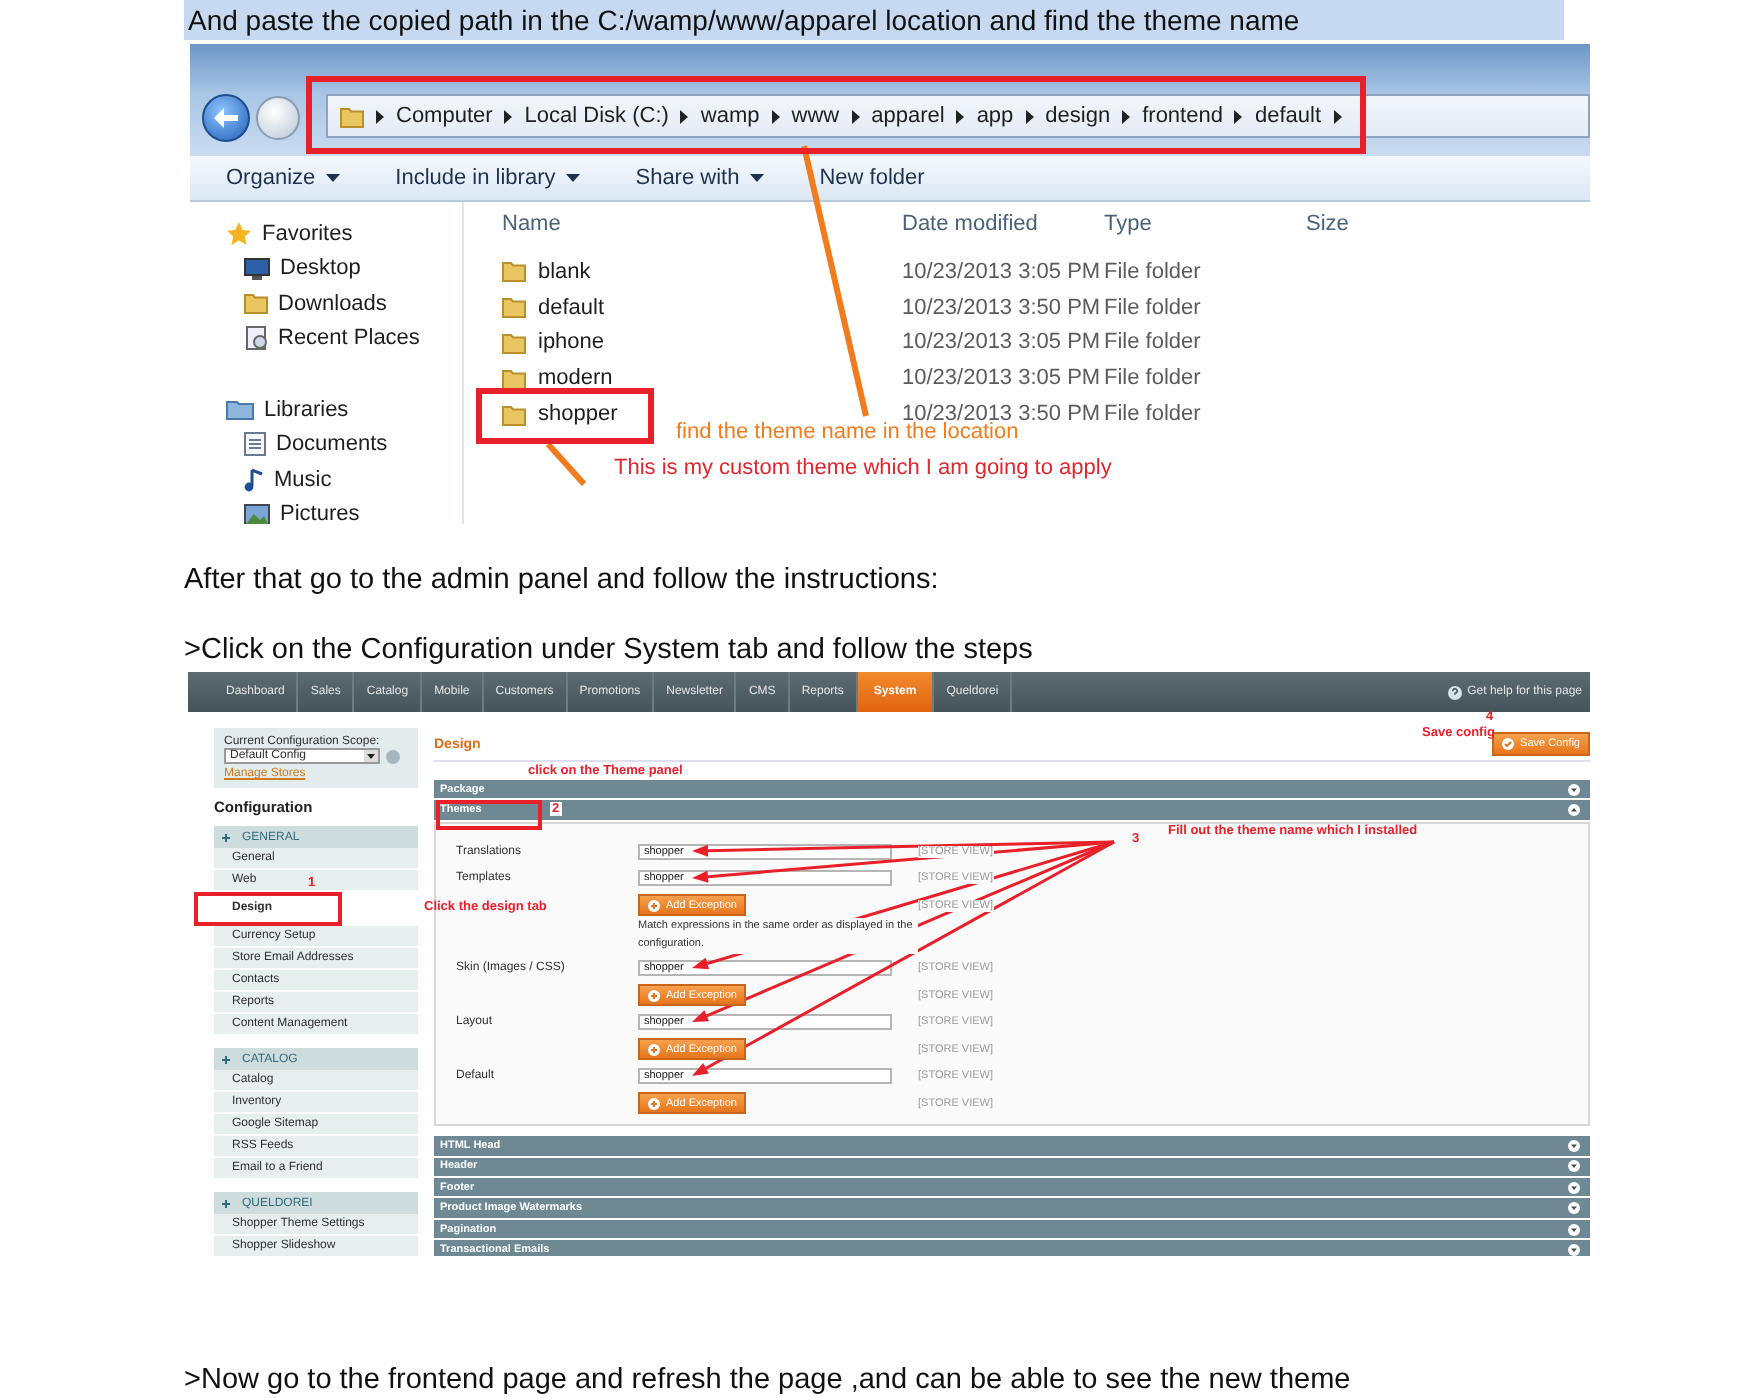 This screenshot has width=1764, height=1398. I want to click on nav-item: Downloads, so click(326, 303).